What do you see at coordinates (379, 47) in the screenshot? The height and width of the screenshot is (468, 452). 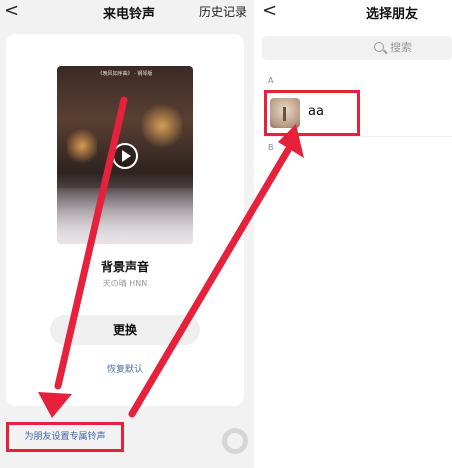 I see `search-icon` at bounding box center [379, 47].